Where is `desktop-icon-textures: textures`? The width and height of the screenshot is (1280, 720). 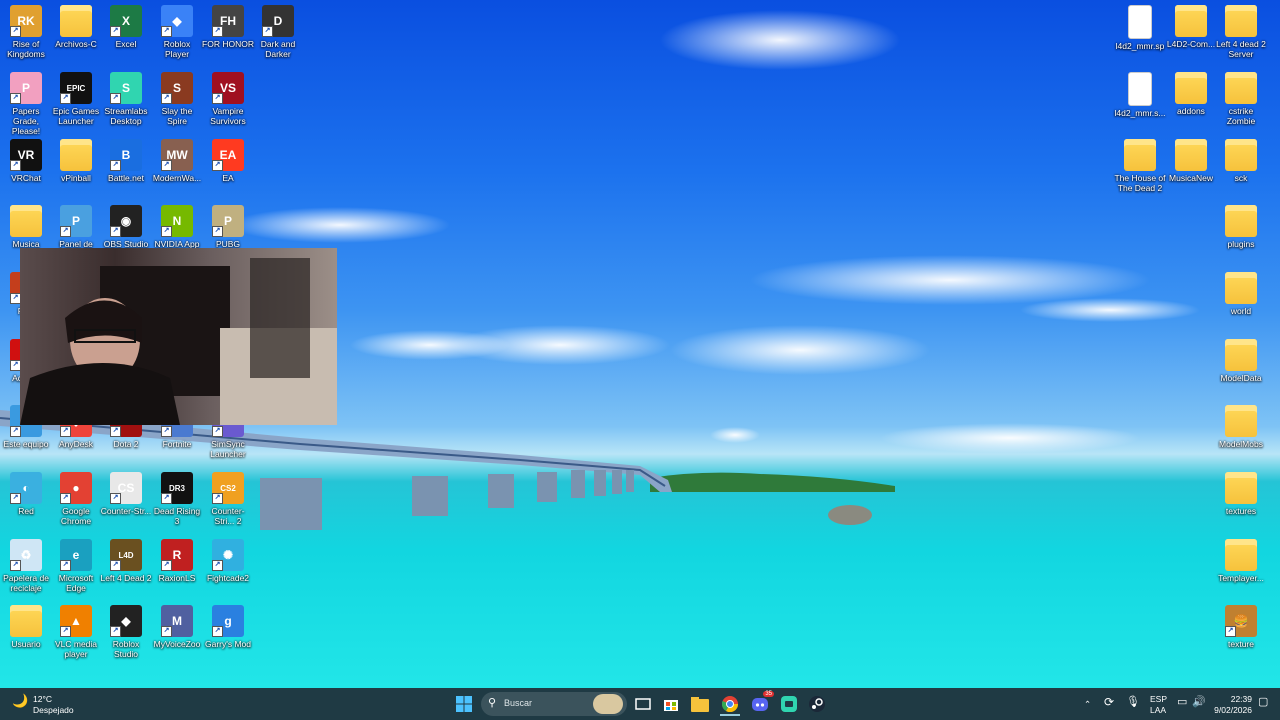 desktop-icon-textures: textures is located at coordinates (1241, 494).